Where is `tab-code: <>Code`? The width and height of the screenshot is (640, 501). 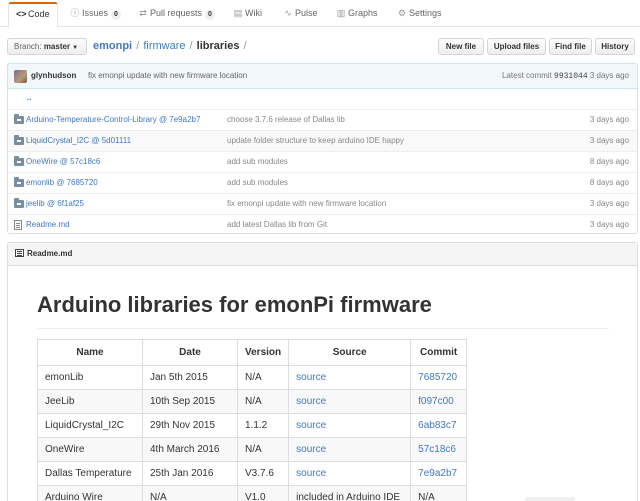 tab-code: <>Code is located at coordinates (33, 15).